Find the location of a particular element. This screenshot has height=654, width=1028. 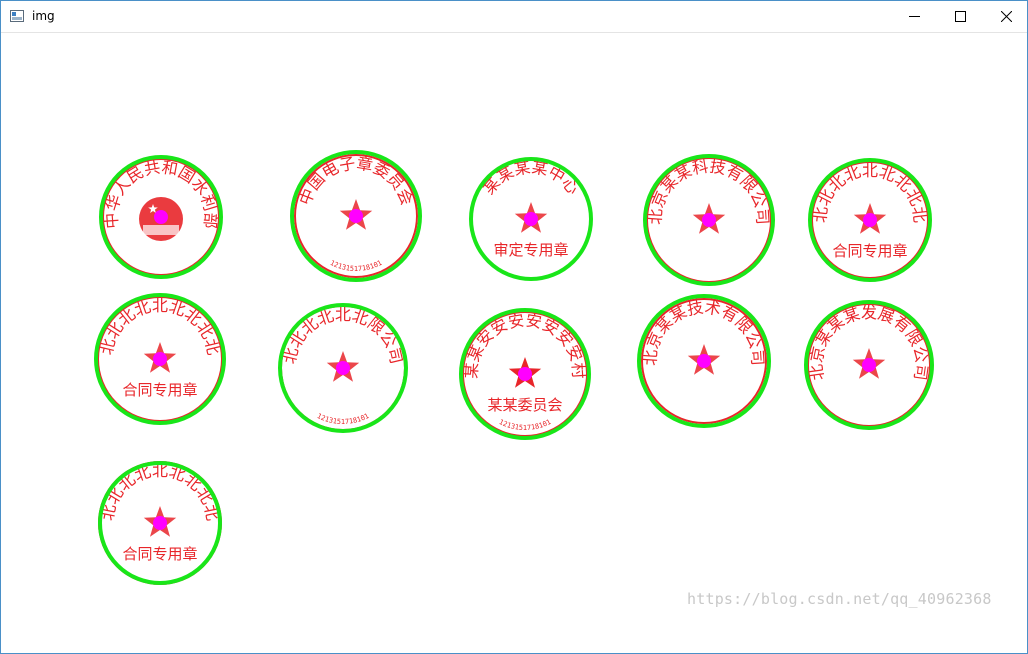

maximize-icon is located at coordinates (960, 16).